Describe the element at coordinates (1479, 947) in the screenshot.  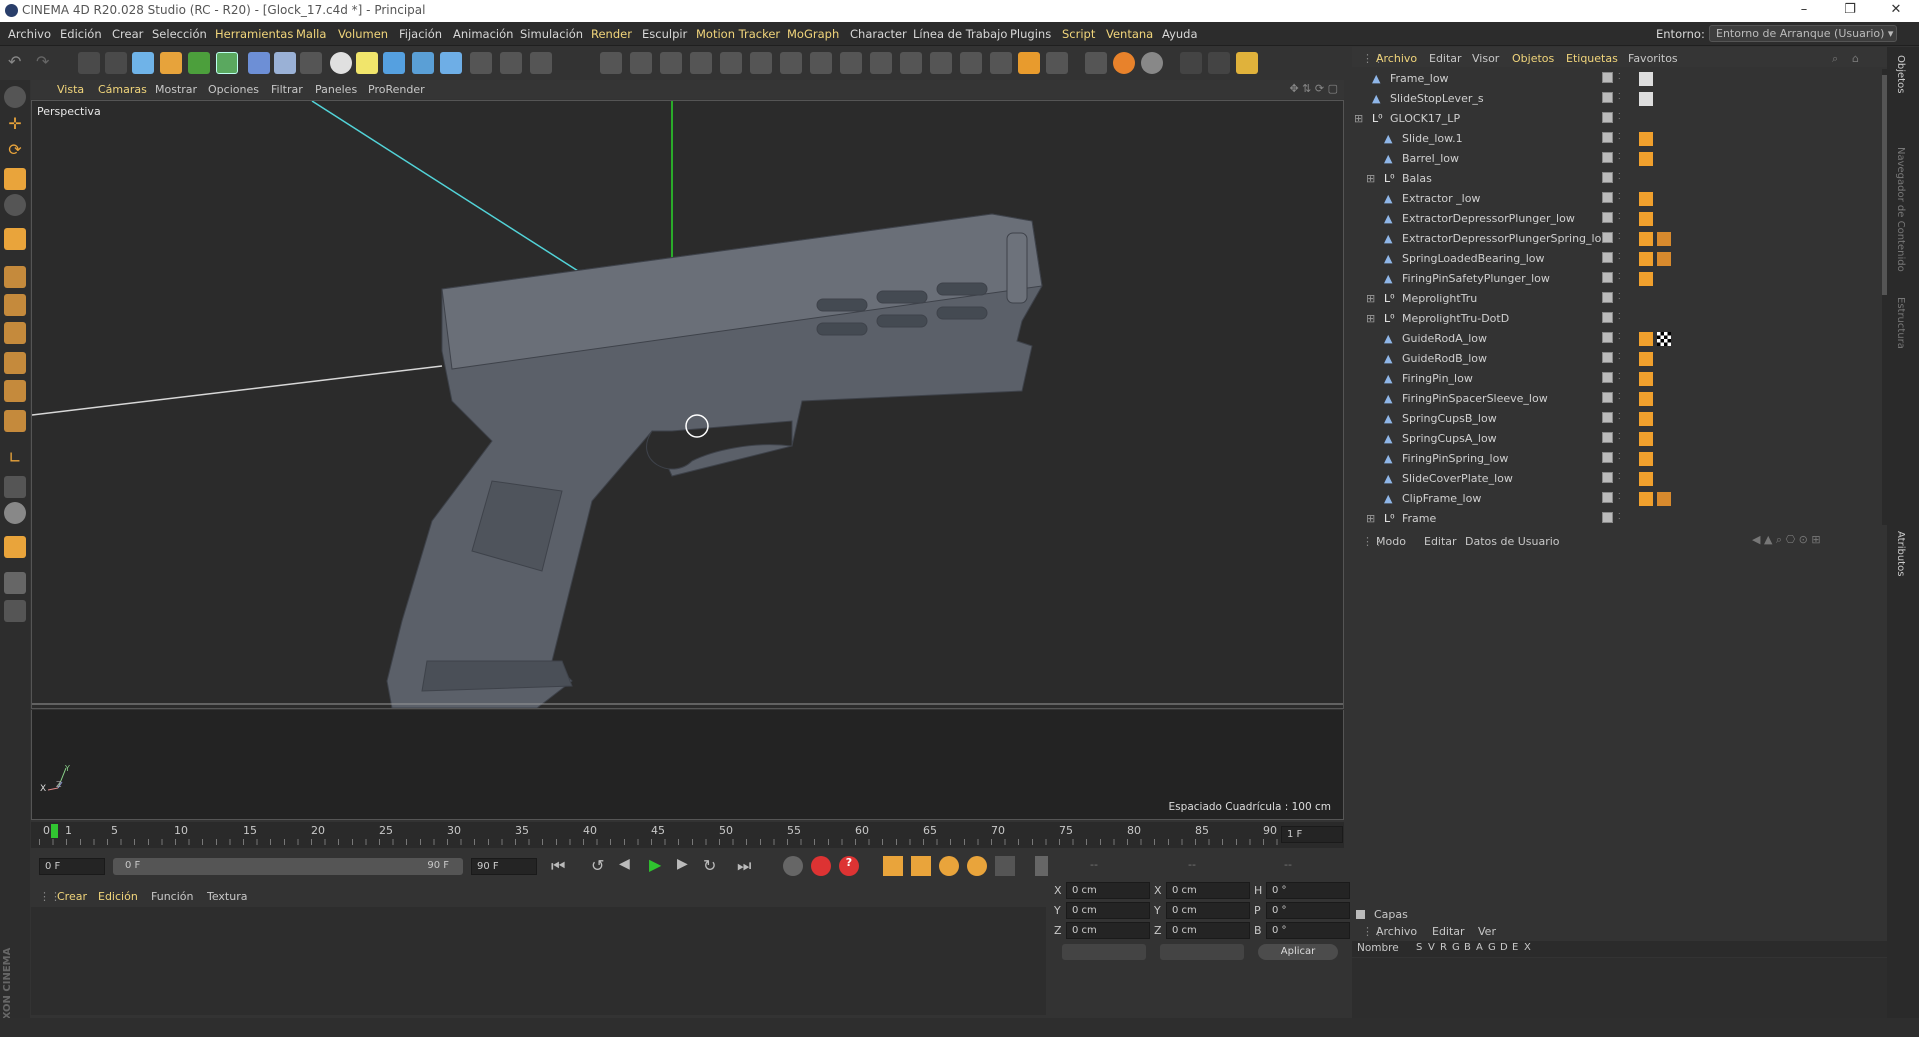
I see `layer-column: A` at that location.